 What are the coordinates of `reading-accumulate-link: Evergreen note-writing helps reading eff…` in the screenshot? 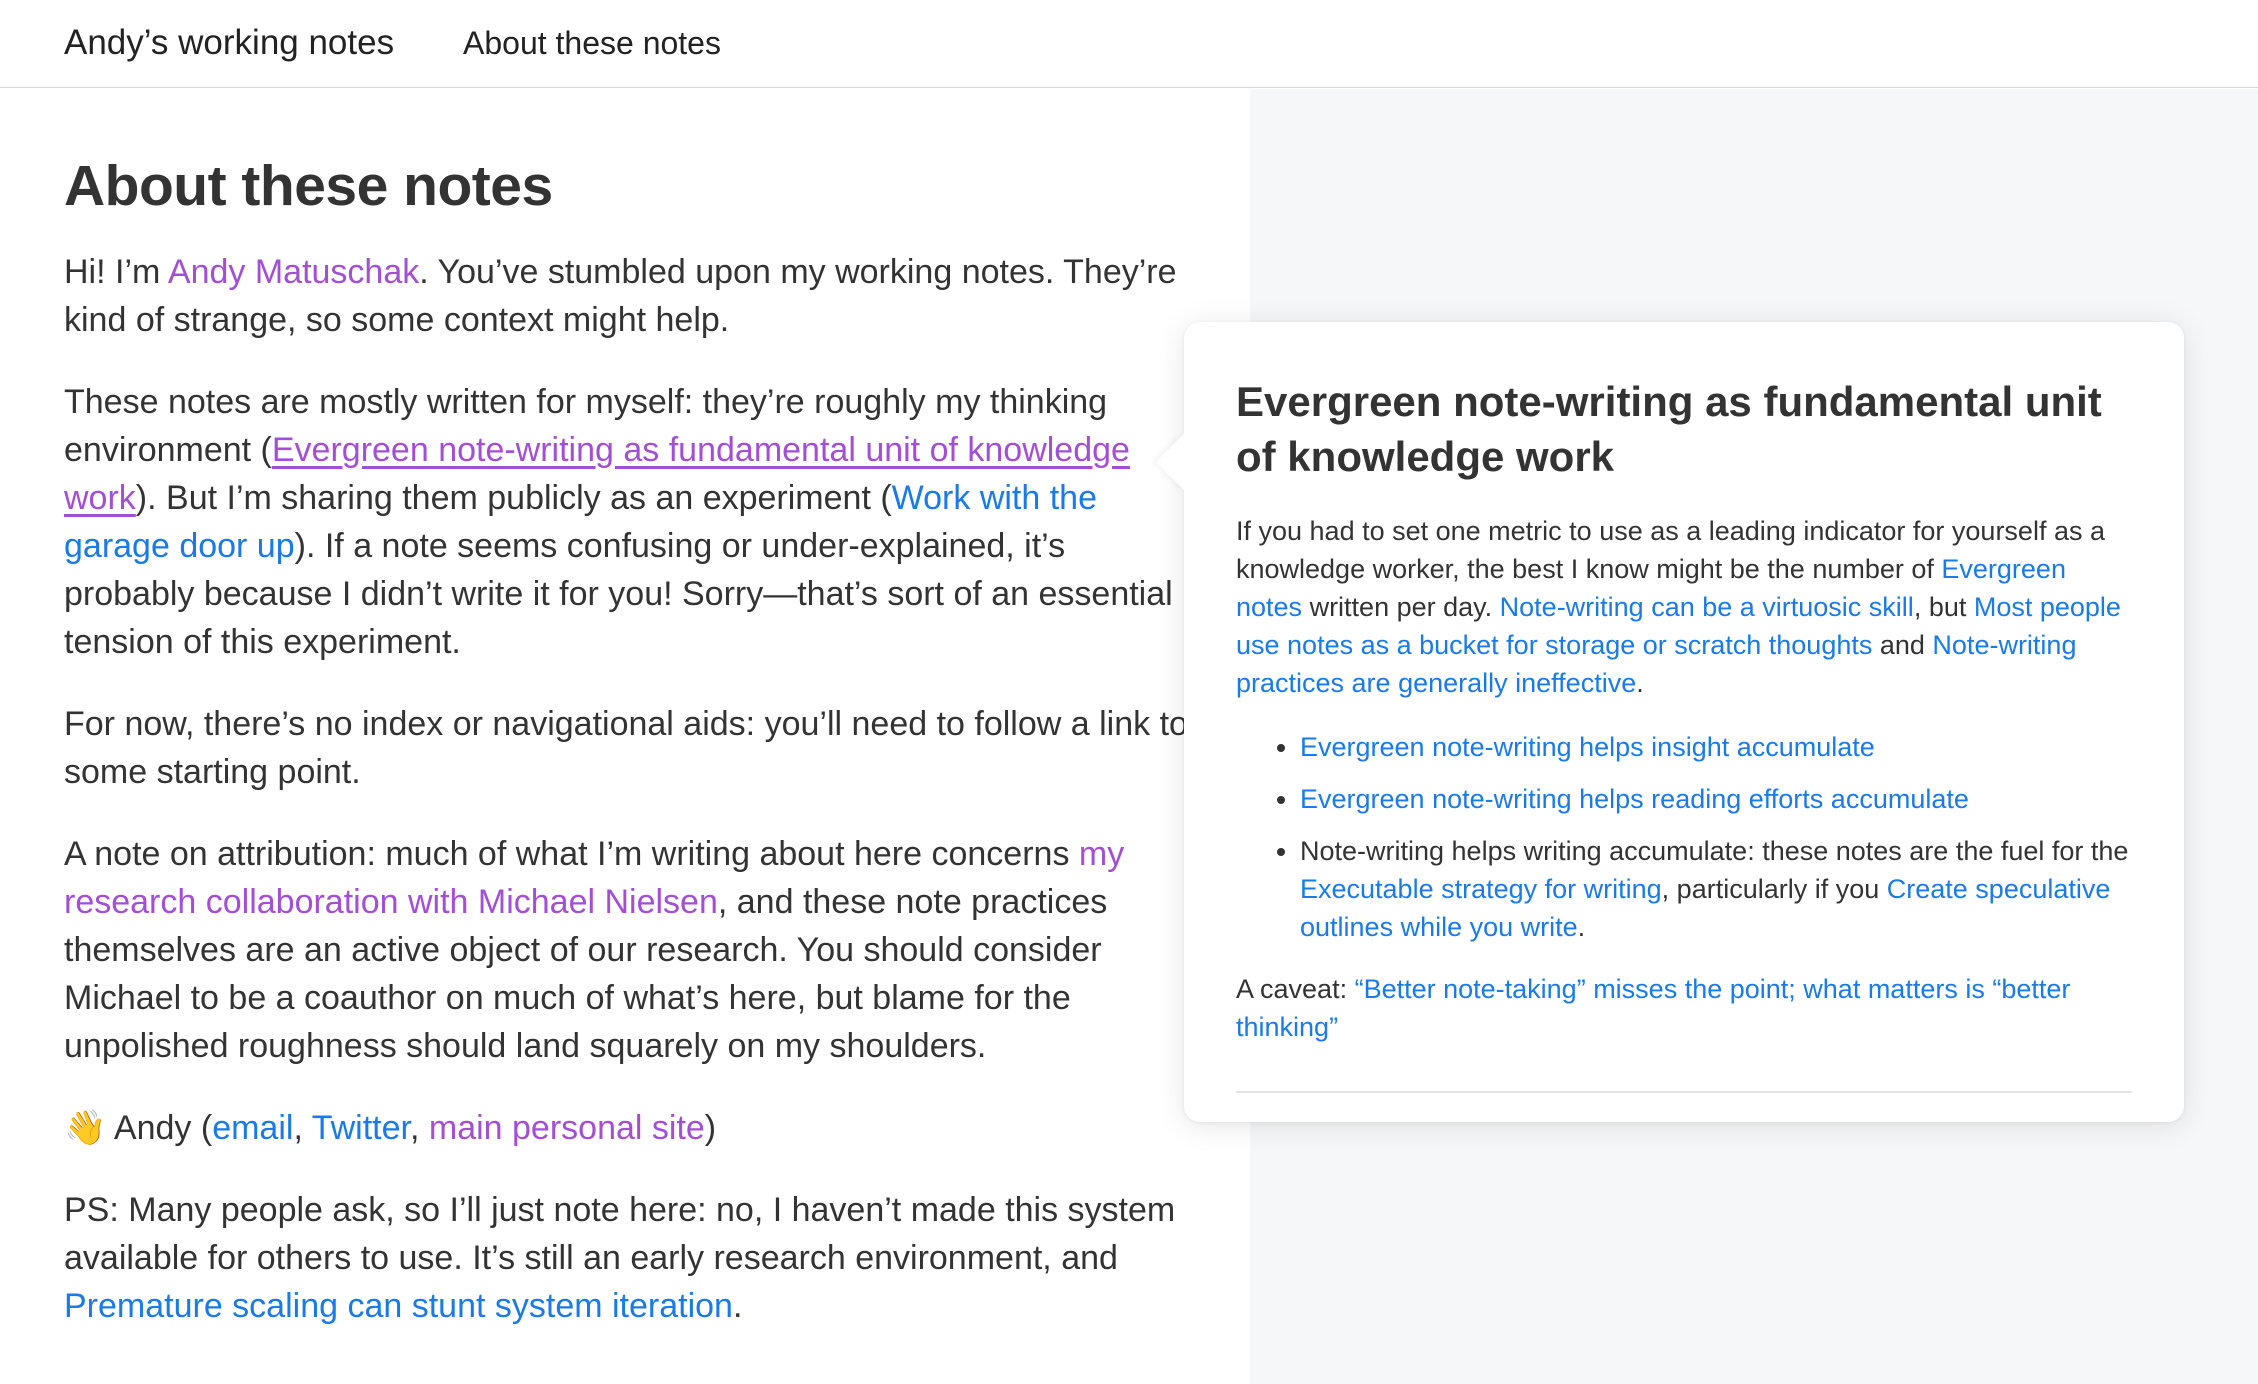 It's located at (1634, 799).